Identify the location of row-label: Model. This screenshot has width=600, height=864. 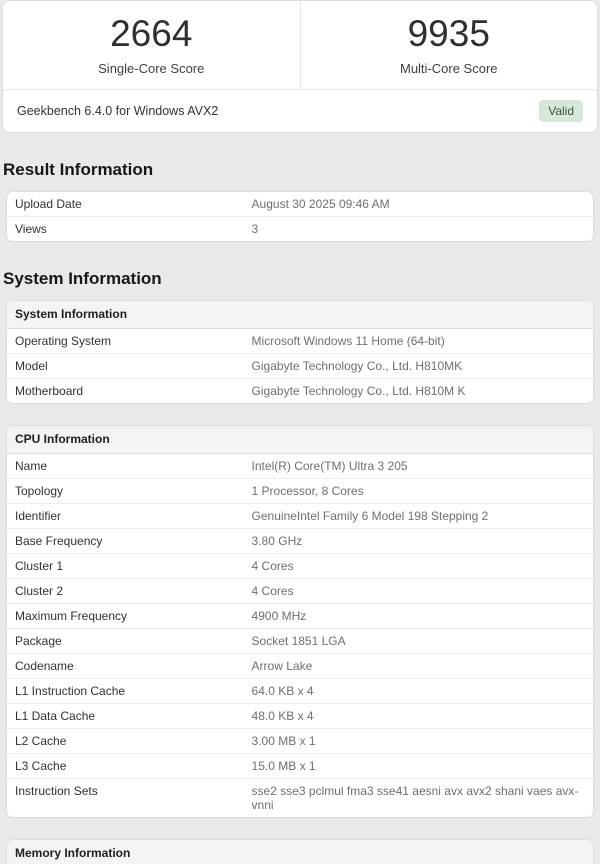
(31, 366).